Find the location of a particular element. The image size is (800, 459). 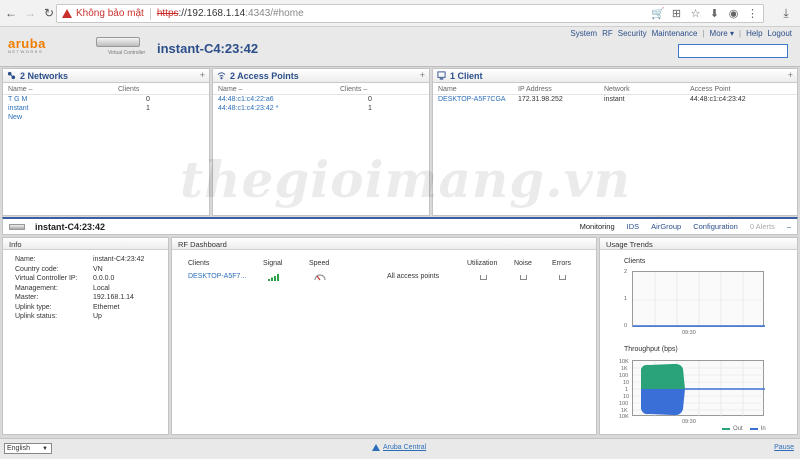

reload-icon: ↻ is located at coordinates (49, 13).